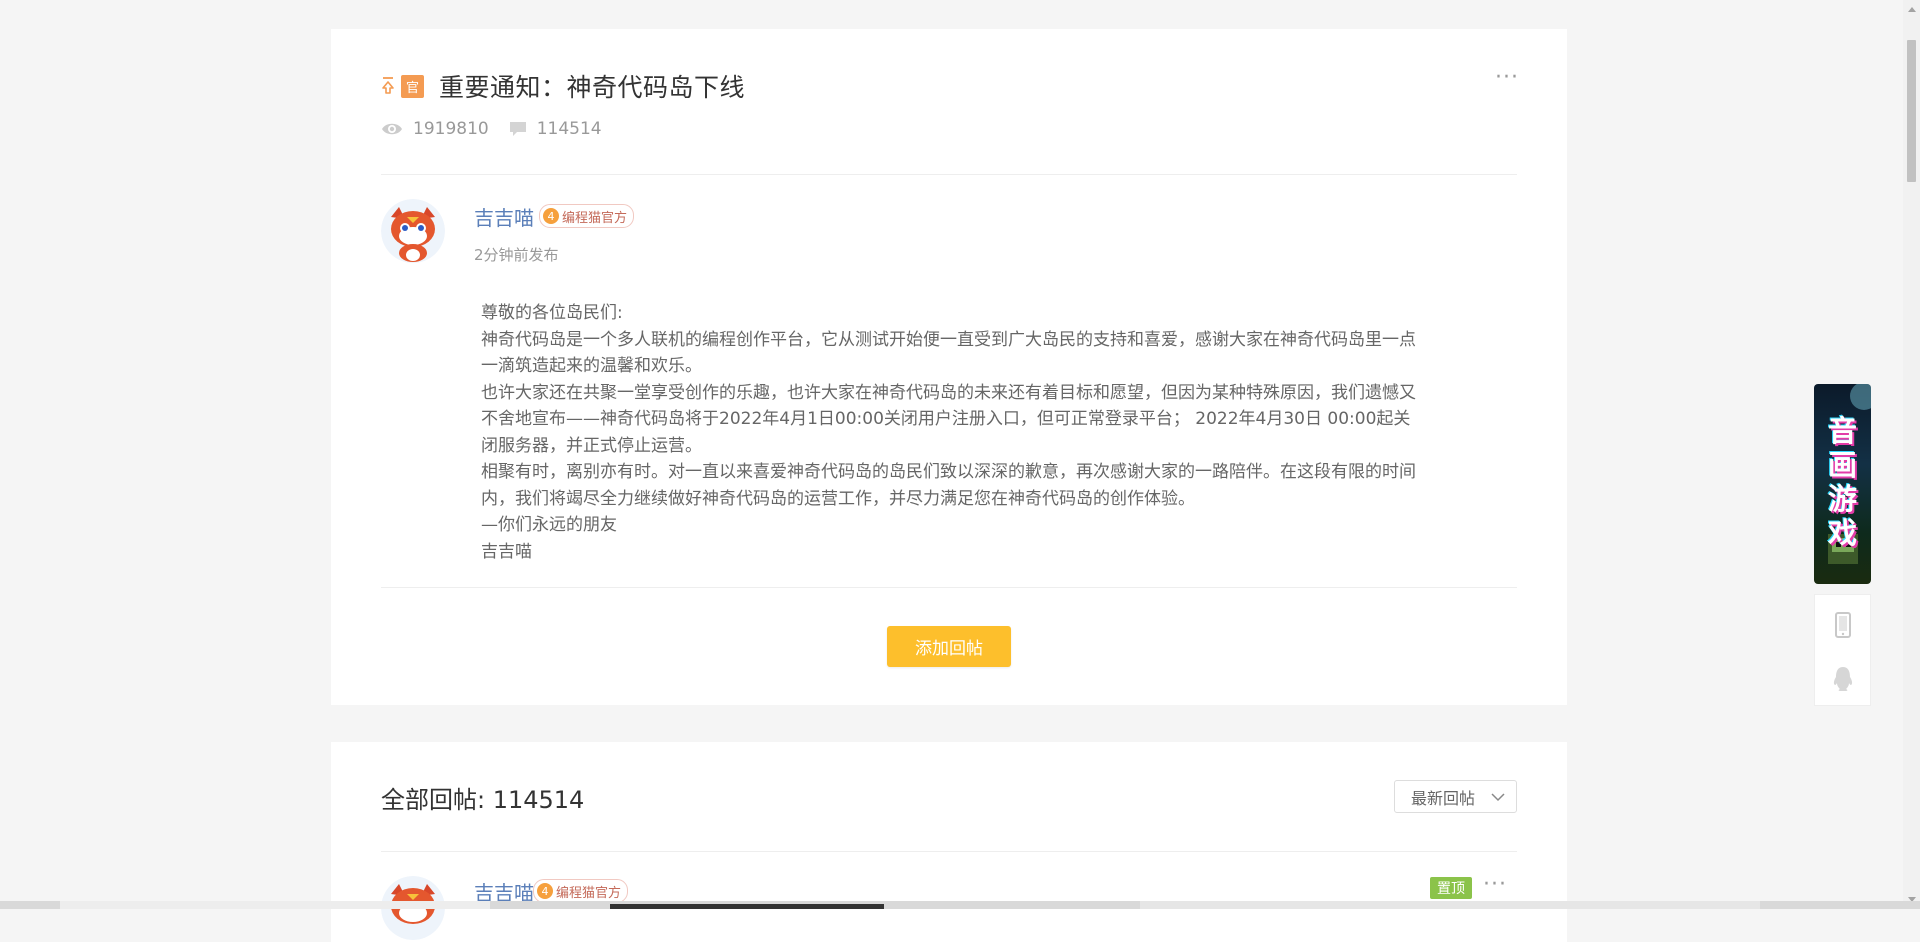 This screenshot has width=1920, height=942. What do you see at coordinates (1443, 798) in the screenshot?
I see `sort-label: 最新回帖` at bounding box center [1443, 798].